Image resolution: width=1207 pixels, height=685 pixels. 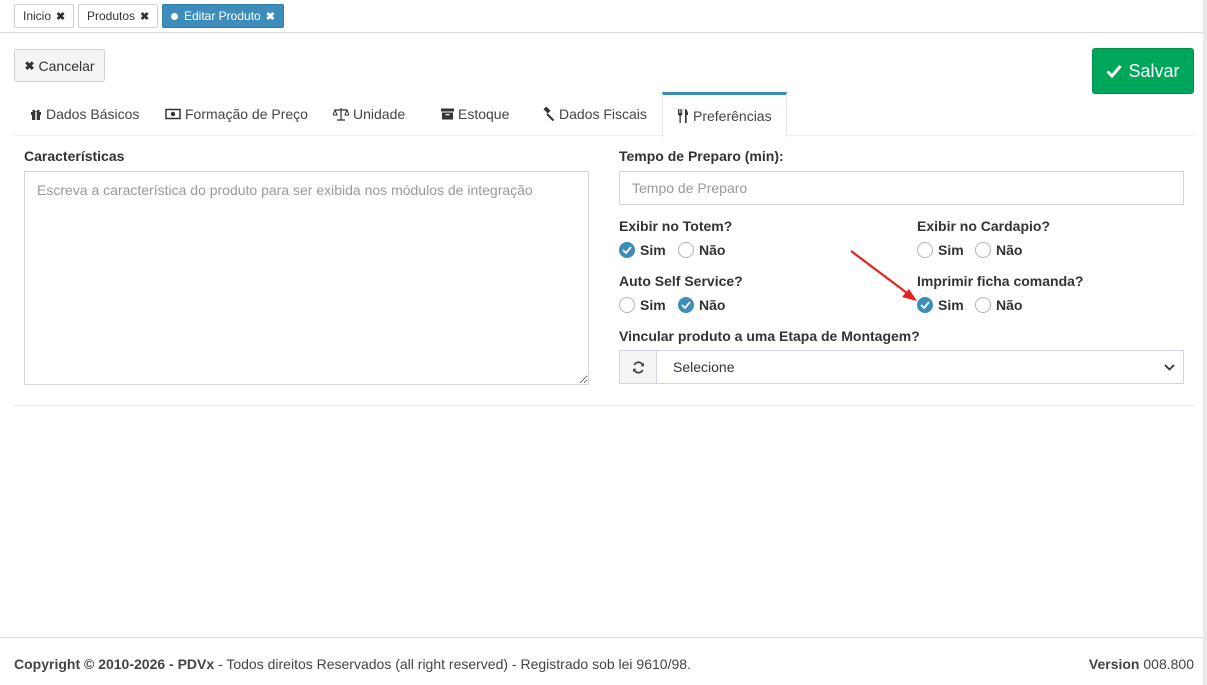 I want to click on page-tab-label: Inicio, so click(x=37, y=16).